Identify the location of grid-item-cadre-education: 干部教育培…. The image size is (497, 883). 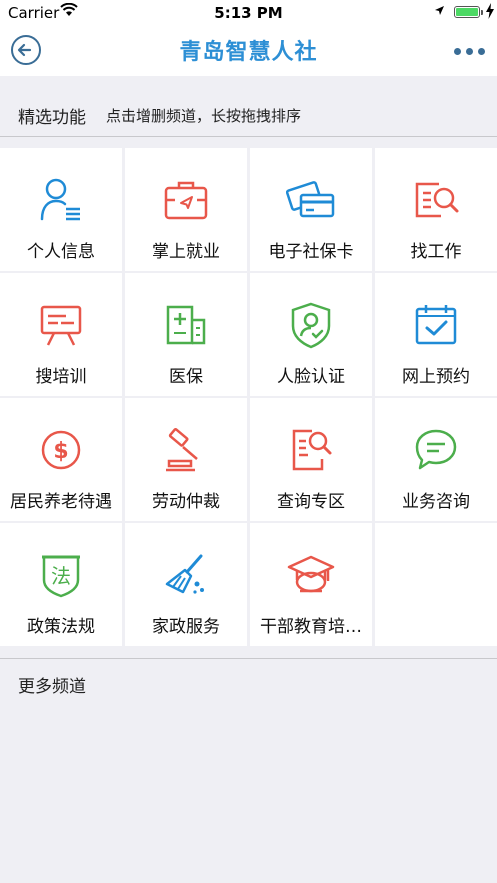
(311, 584).